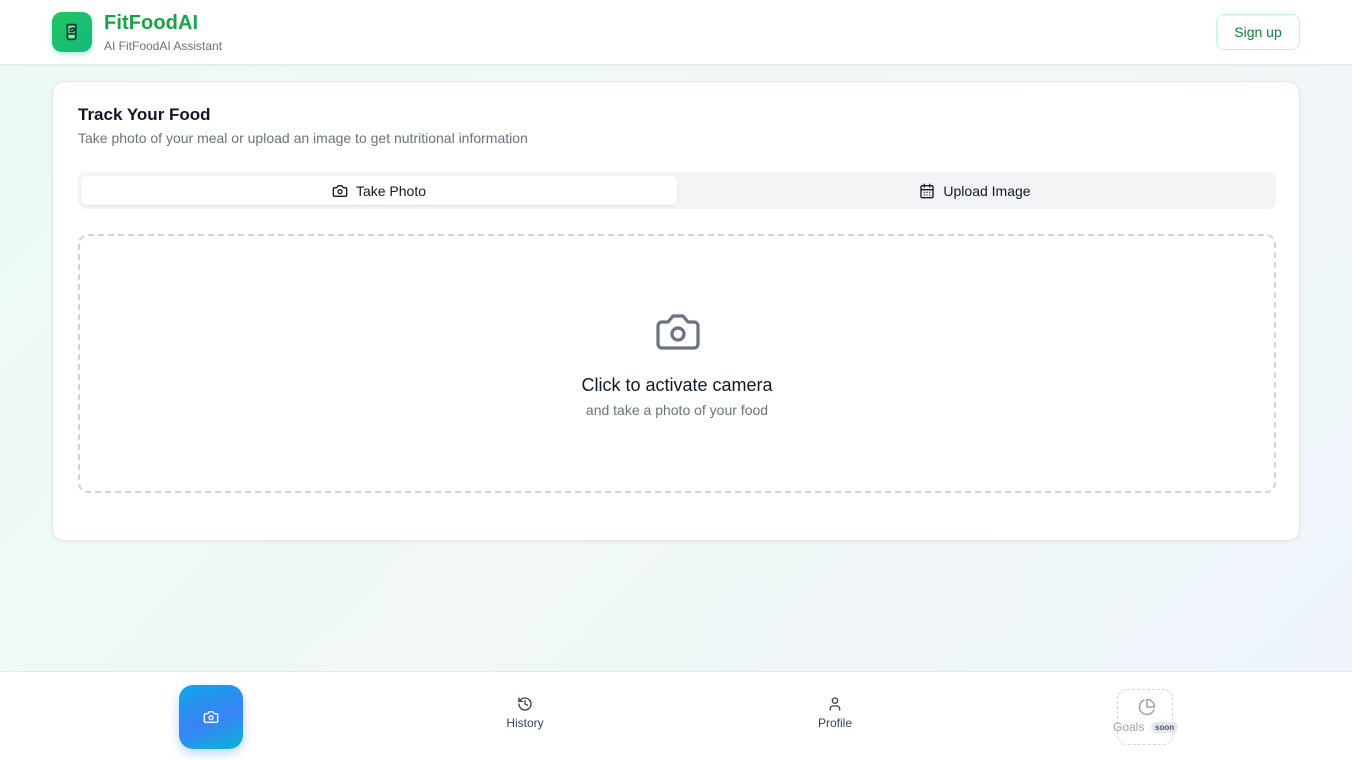 The width and height of the screenshot is (1352, 760). I want to click on tab-upload-image-label: Upload Image, so click(987, 190).